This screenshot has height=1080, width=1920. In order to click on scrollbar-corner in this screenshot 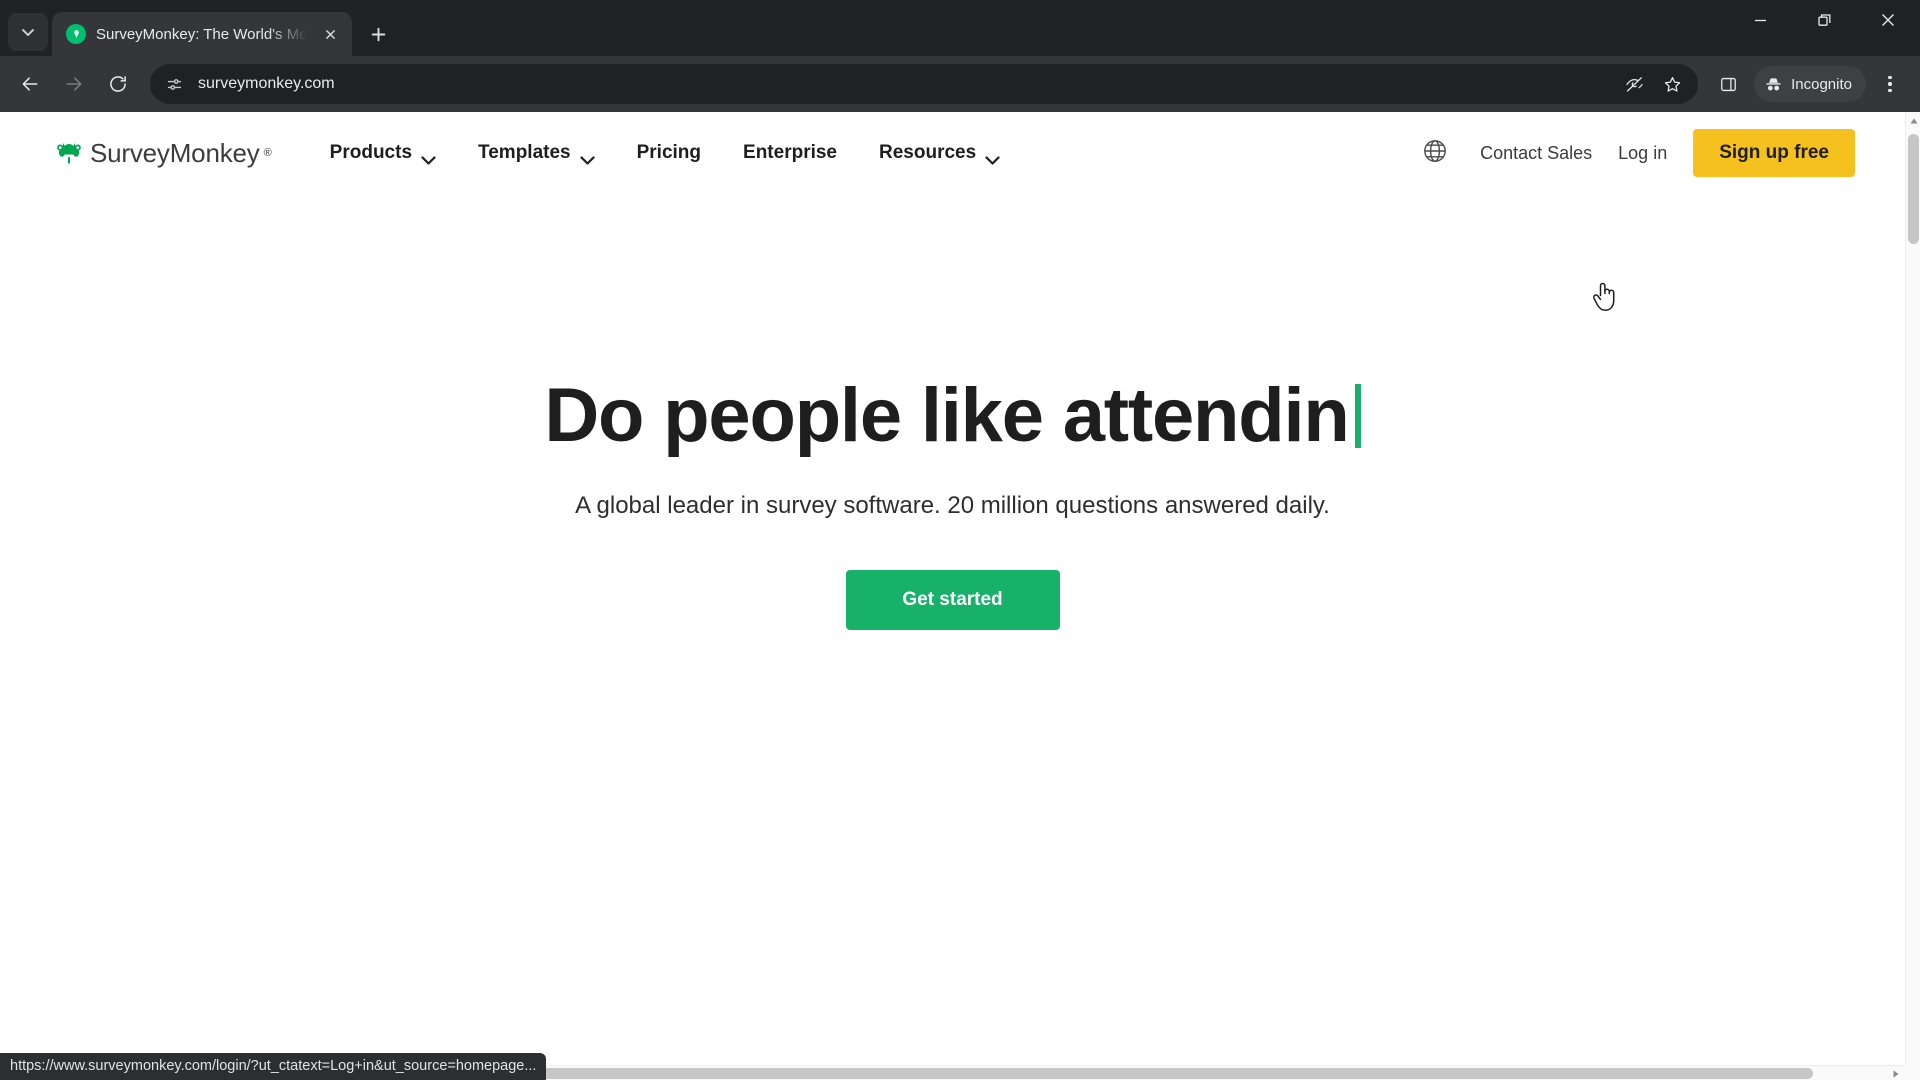, I will do `click(1912, 1072)`.